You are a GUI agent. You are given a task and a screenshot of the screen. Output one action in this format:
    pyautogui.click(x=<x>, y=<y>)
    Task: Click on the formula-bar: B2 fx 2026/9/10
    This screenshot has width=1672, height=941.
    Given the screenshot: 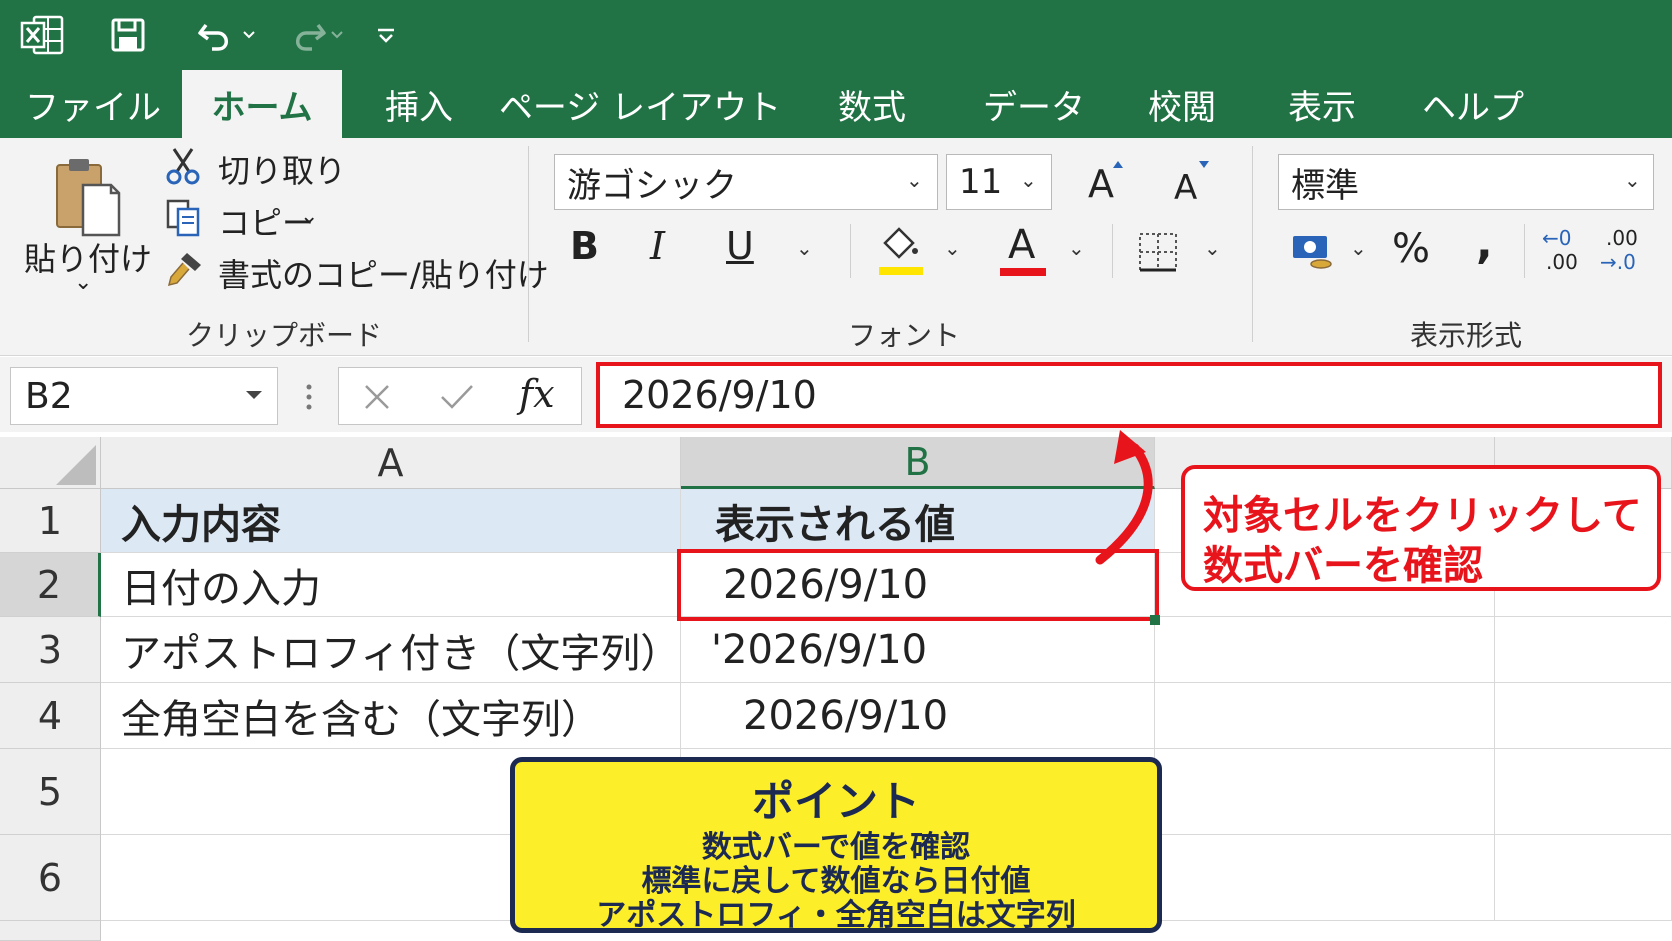 What is the action you would take?
    pyautogui.click(x=836, y=394)
    